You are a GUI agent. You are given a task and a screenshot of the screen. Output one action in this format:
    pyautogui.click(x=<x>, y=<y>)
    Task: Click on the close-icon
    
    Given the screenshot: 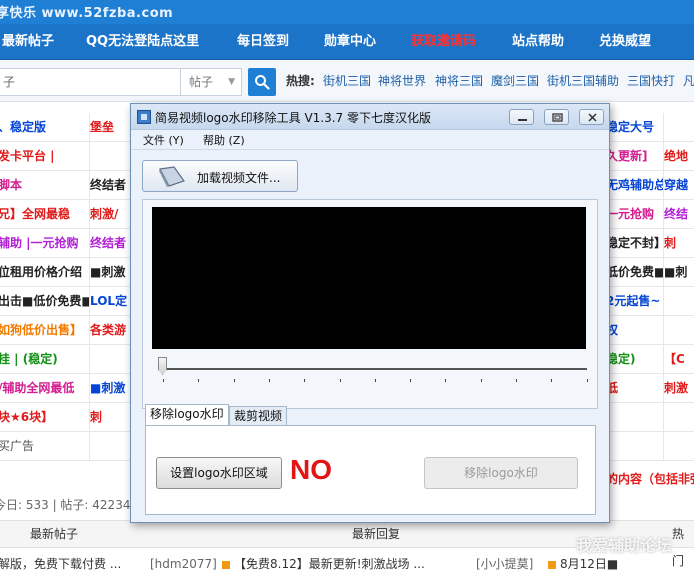 What is the action you would take?
    pyautogui.click(x=592, y=117)
    